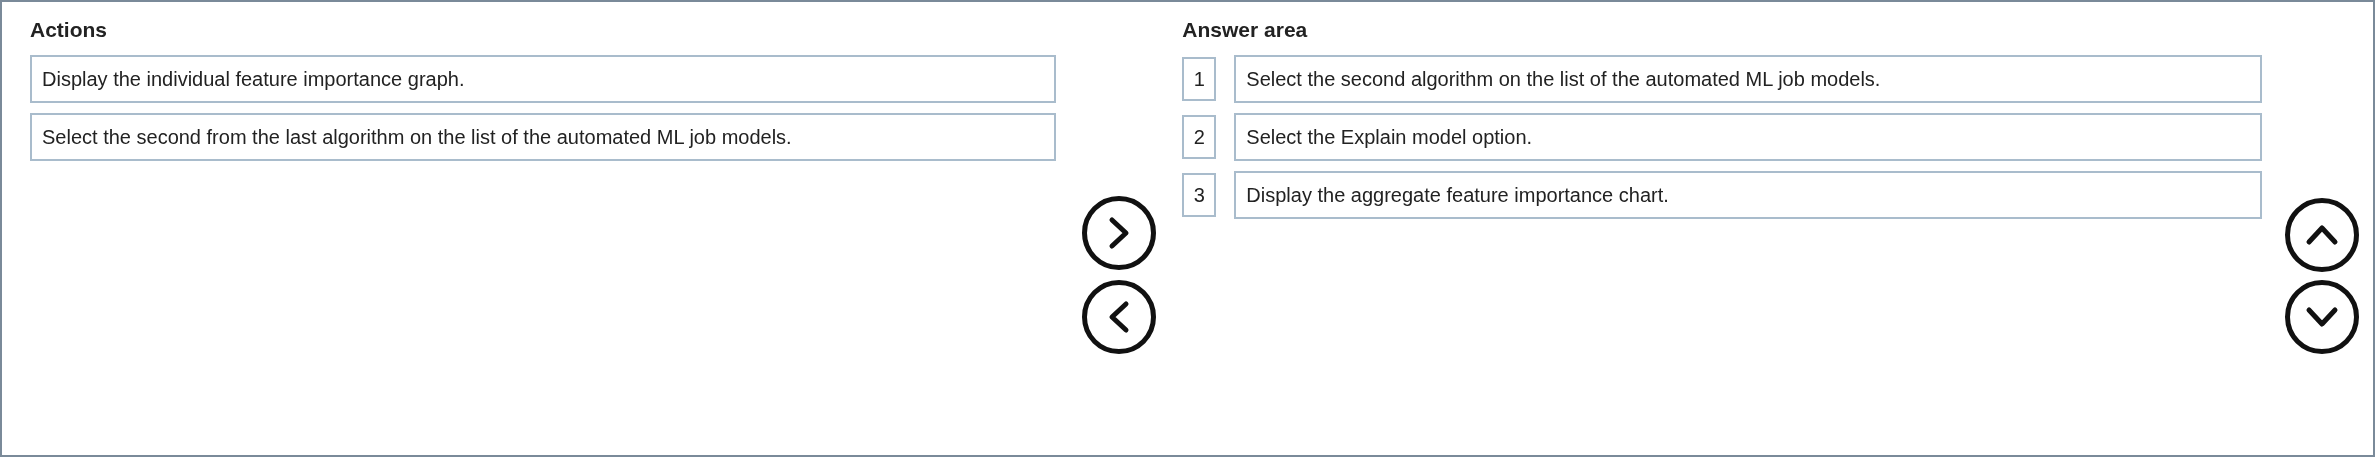 The width and height of the screenshot is (2375, 457). I want to click on answer-item: Select the Explain model option., so click(1748, 137).